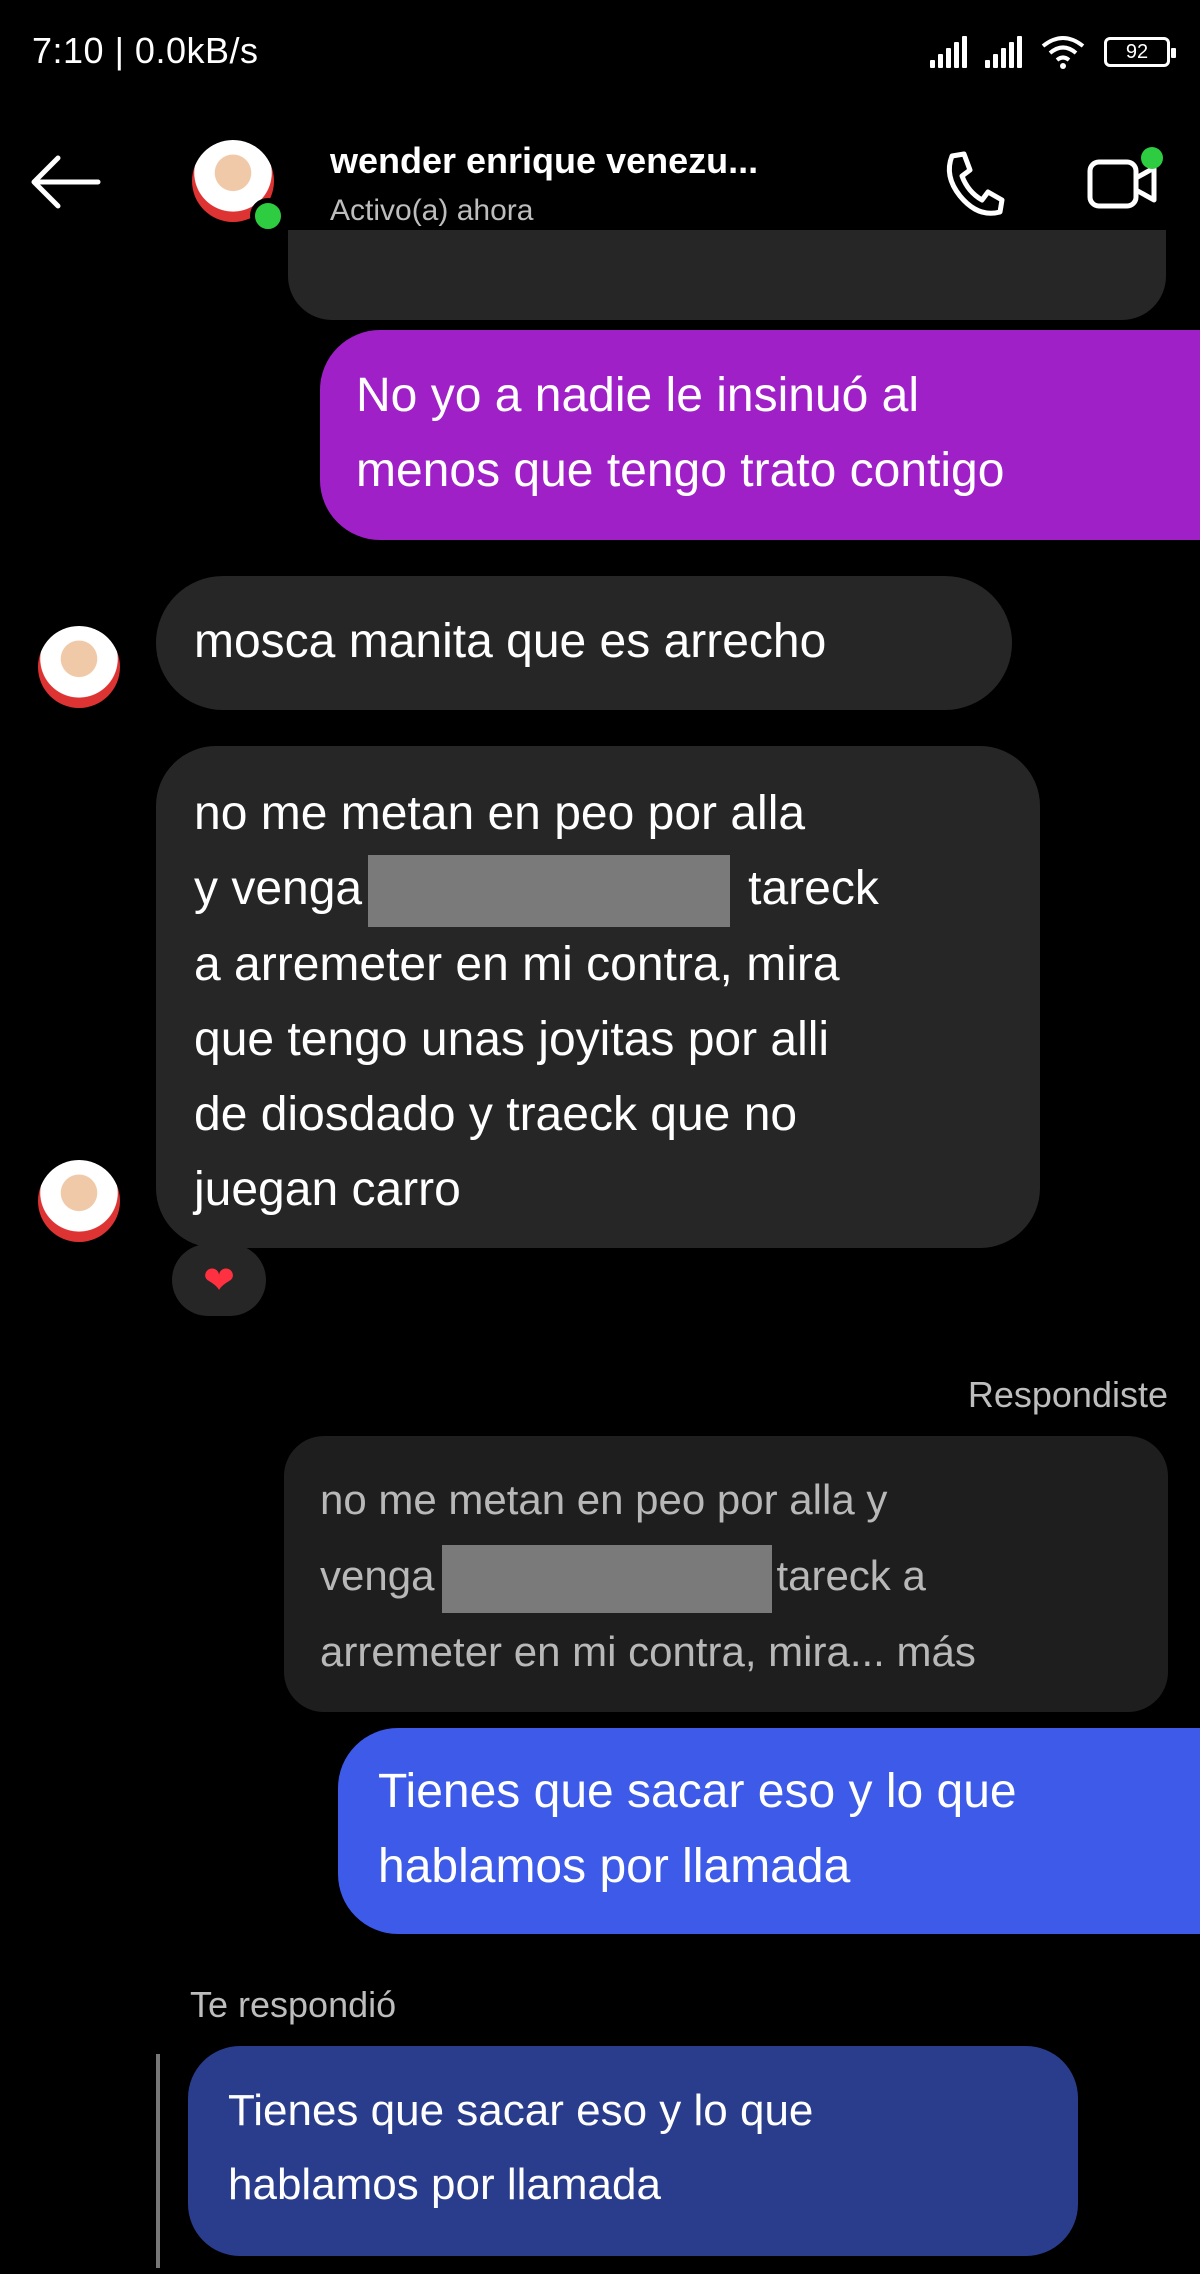 This screenshot has height=2274, width=1200. Describe the element at coordinates (604, 1499) in the screenshot. I see `quoted-text: no me metan en peo por alla y` at that location.